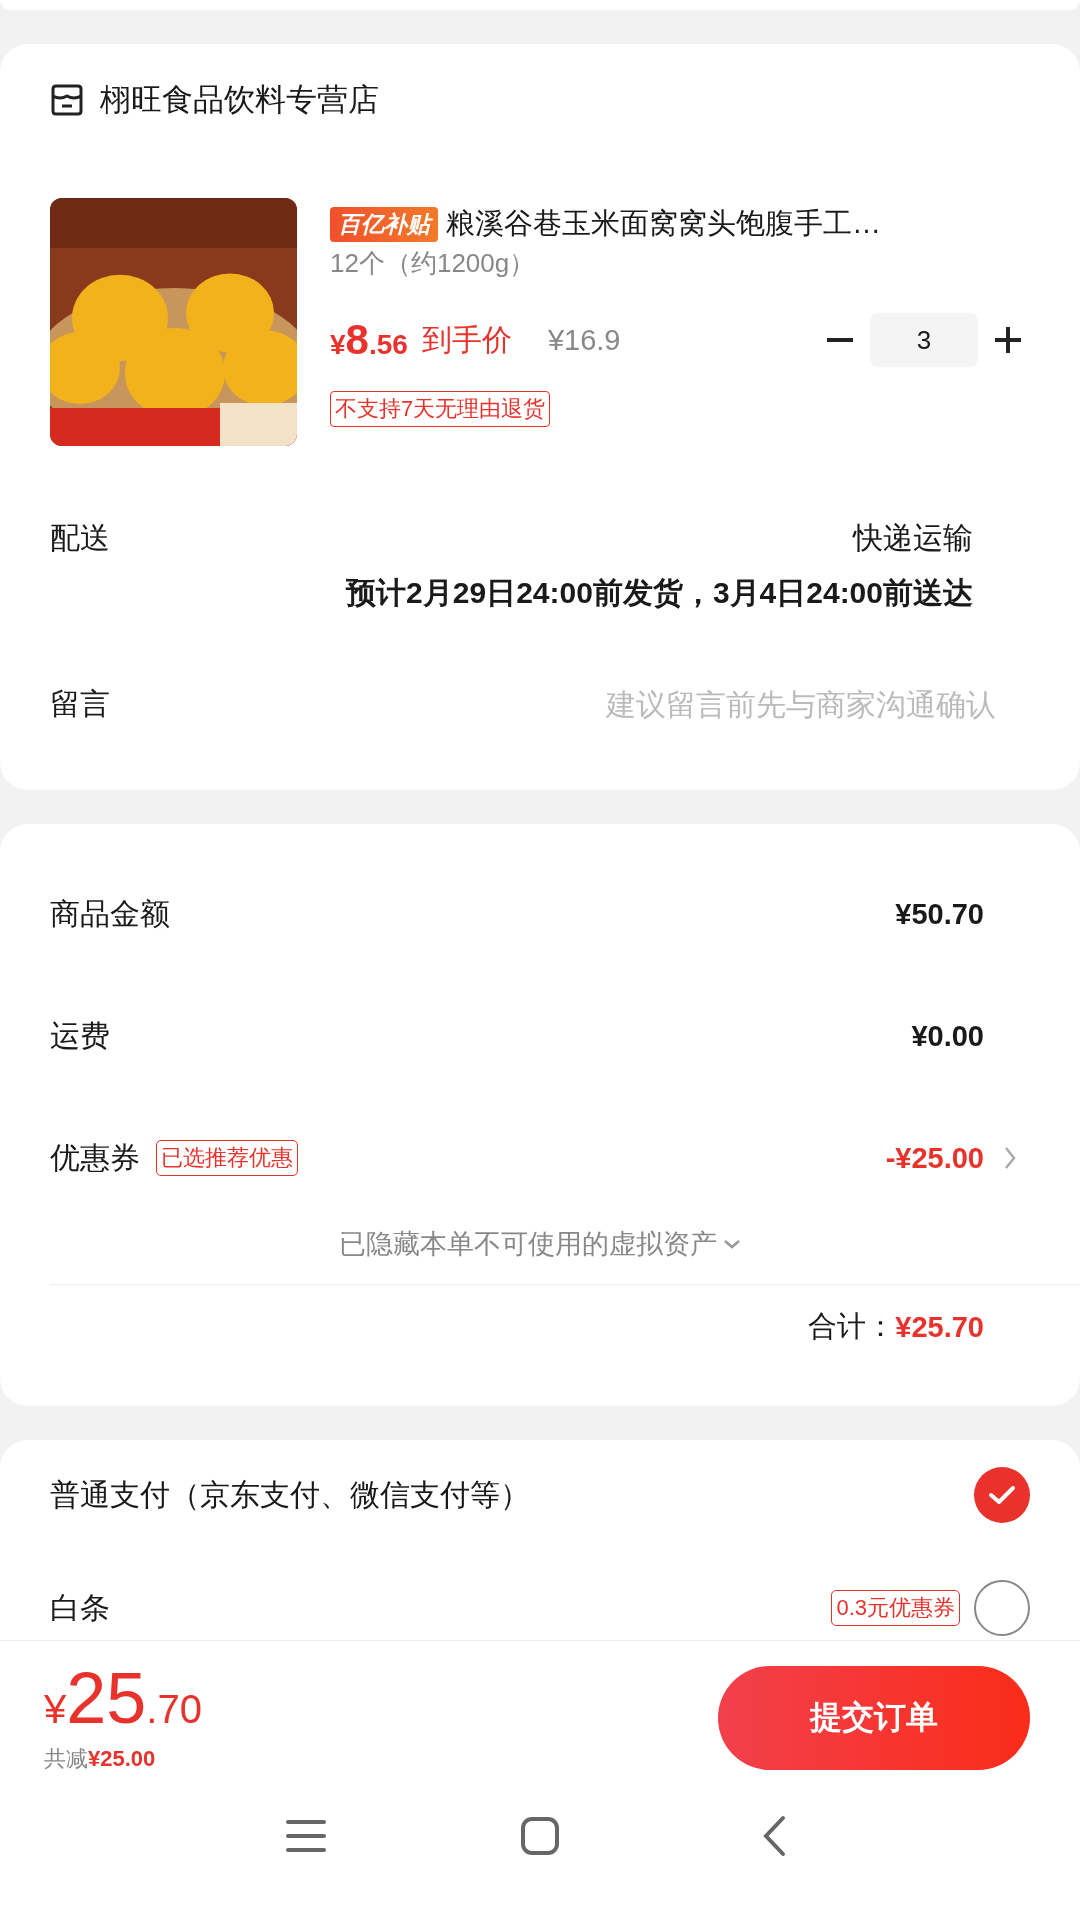  Describe the element at coordinates (934, 1158) in the screenshot. I see `summary-value: -¥25.00` at that location.